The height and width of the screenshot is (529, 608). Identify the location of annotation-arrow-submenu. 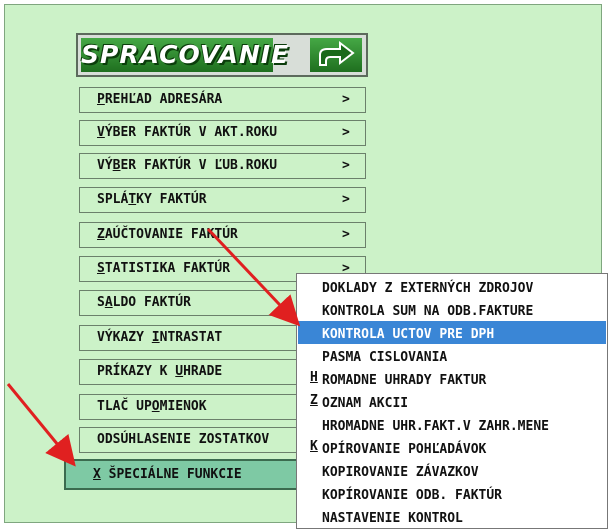
(253, 277).